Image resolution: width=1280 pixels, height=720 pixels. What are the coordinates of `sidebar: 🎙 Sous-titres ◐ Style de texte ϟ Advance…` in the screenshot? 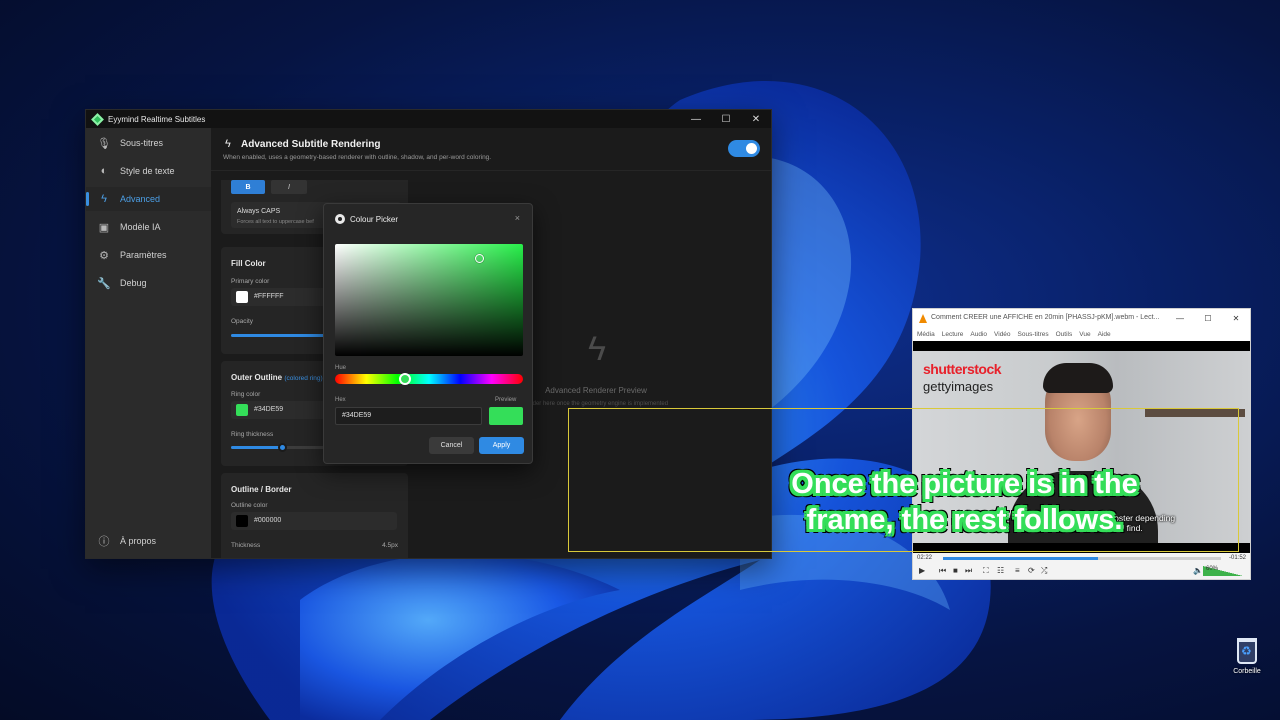 It's located at (148, 343).